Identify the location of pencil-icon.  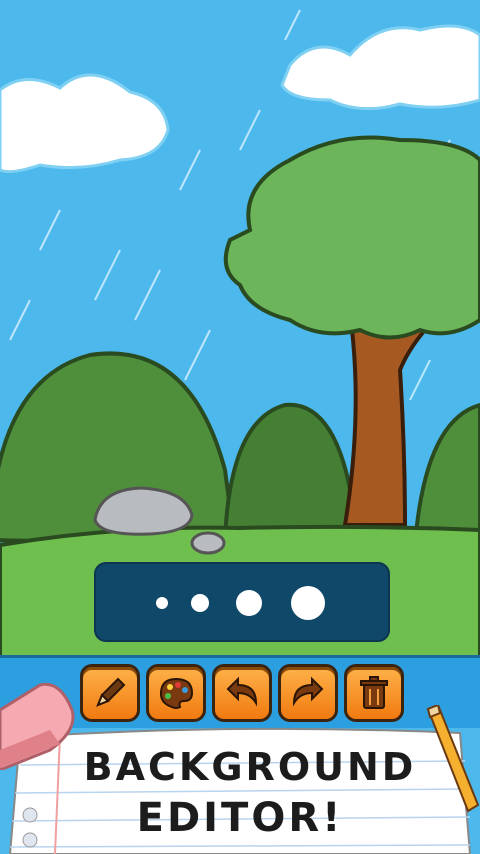
(111, 692).